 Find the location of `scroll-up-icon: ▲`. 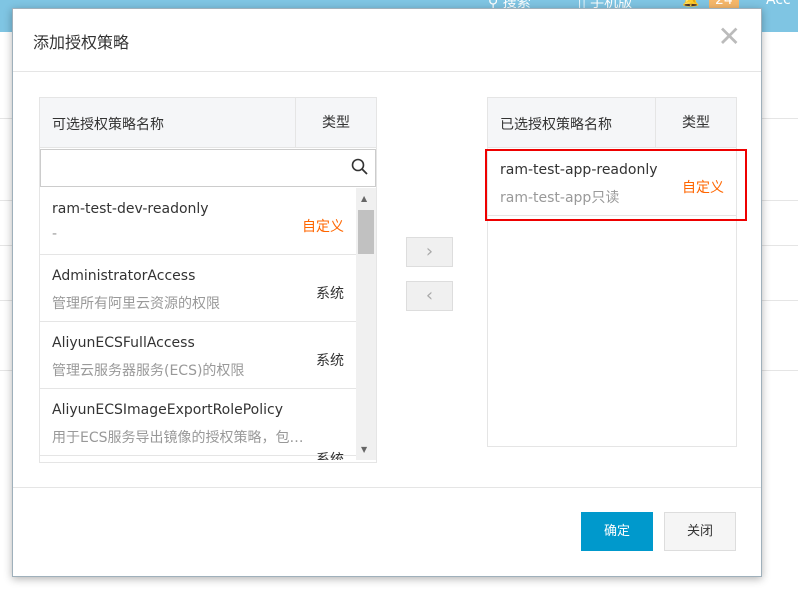

scroll-up-icon: ▲ is located at coordinates (364, 198).